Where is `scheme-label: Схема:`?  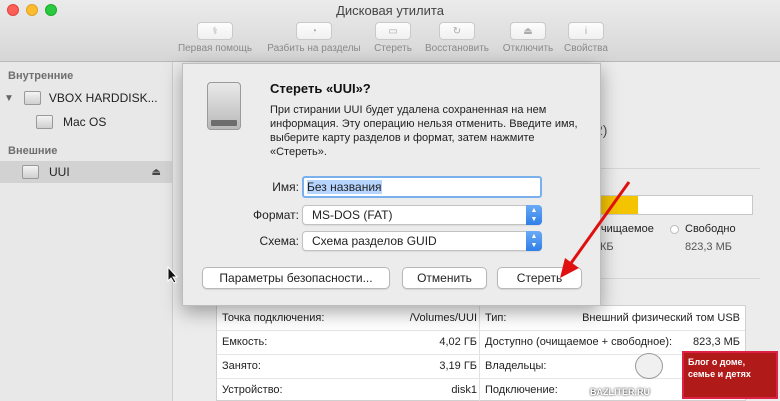 scheme-label: Схема: is located at coordinates (279, 241).